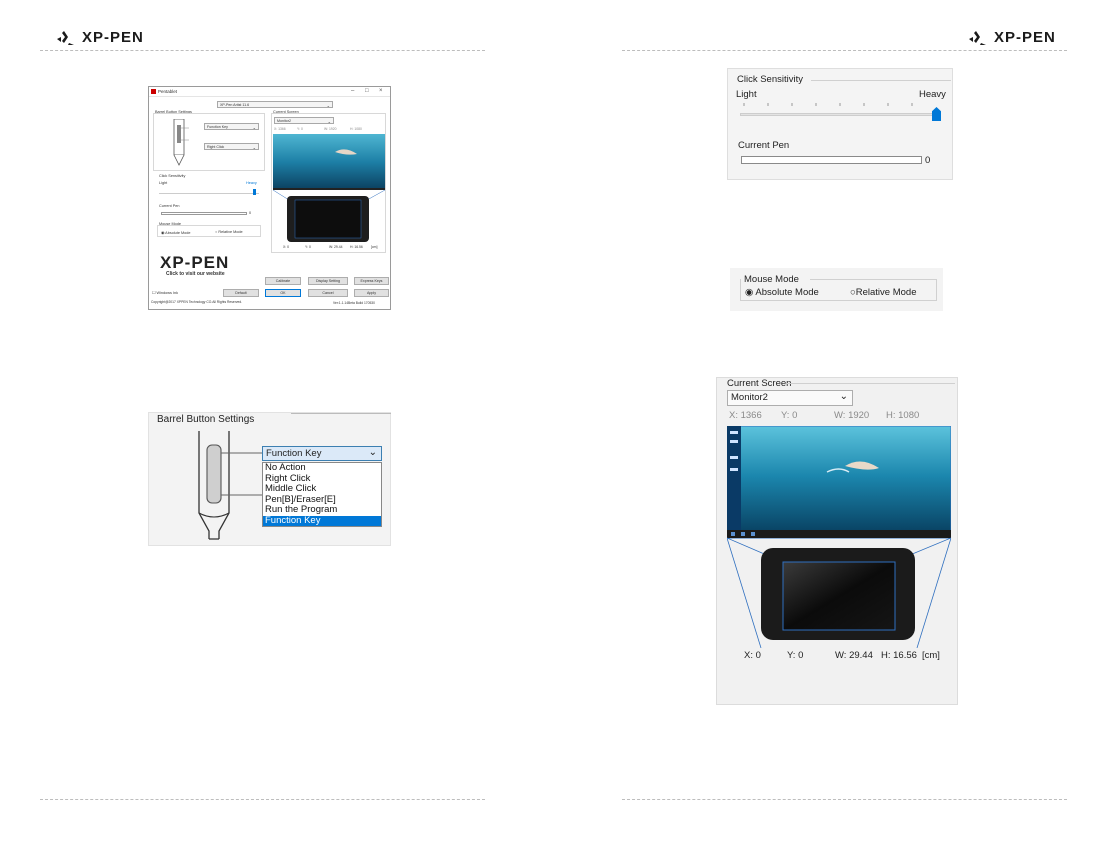 This screenshot has width=1107, height=851. I want to click on device-select: XP-Pen Artist 11.6 ⌄, so click(275, 104).